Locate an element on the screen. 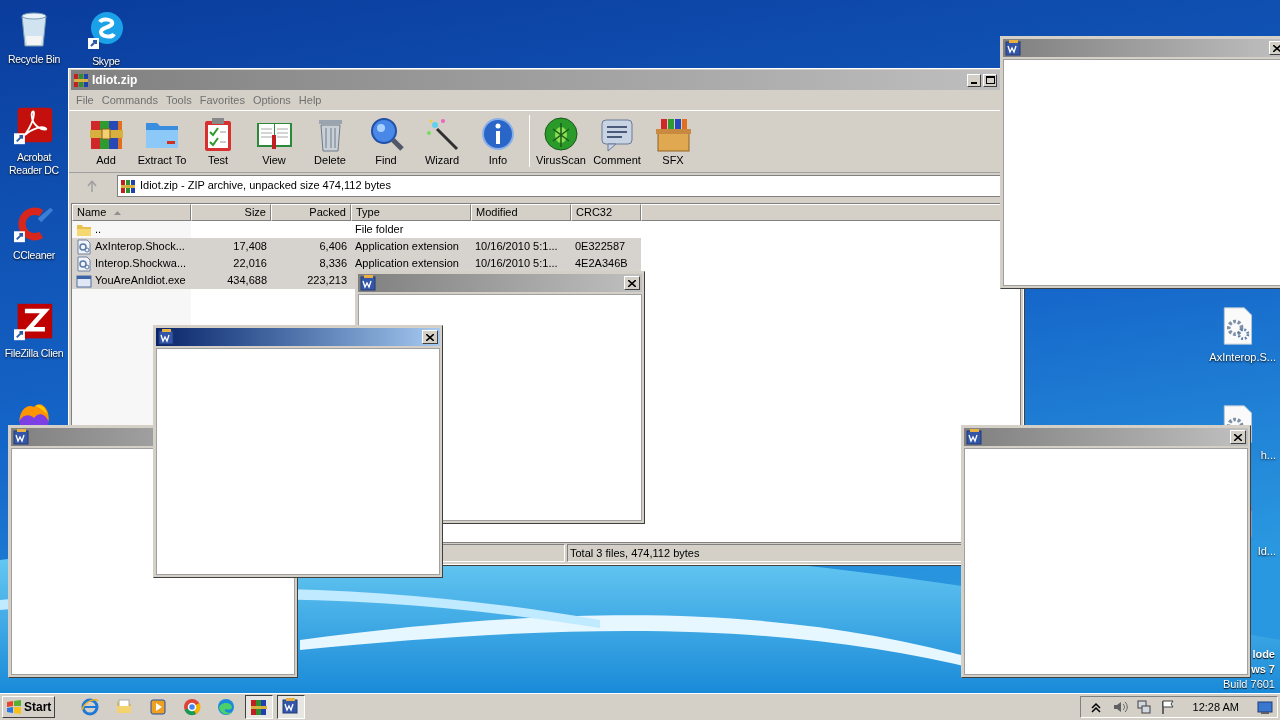 This screenshot has height=720, width=1280. column-header: Name is located at coordinates (131, 212).